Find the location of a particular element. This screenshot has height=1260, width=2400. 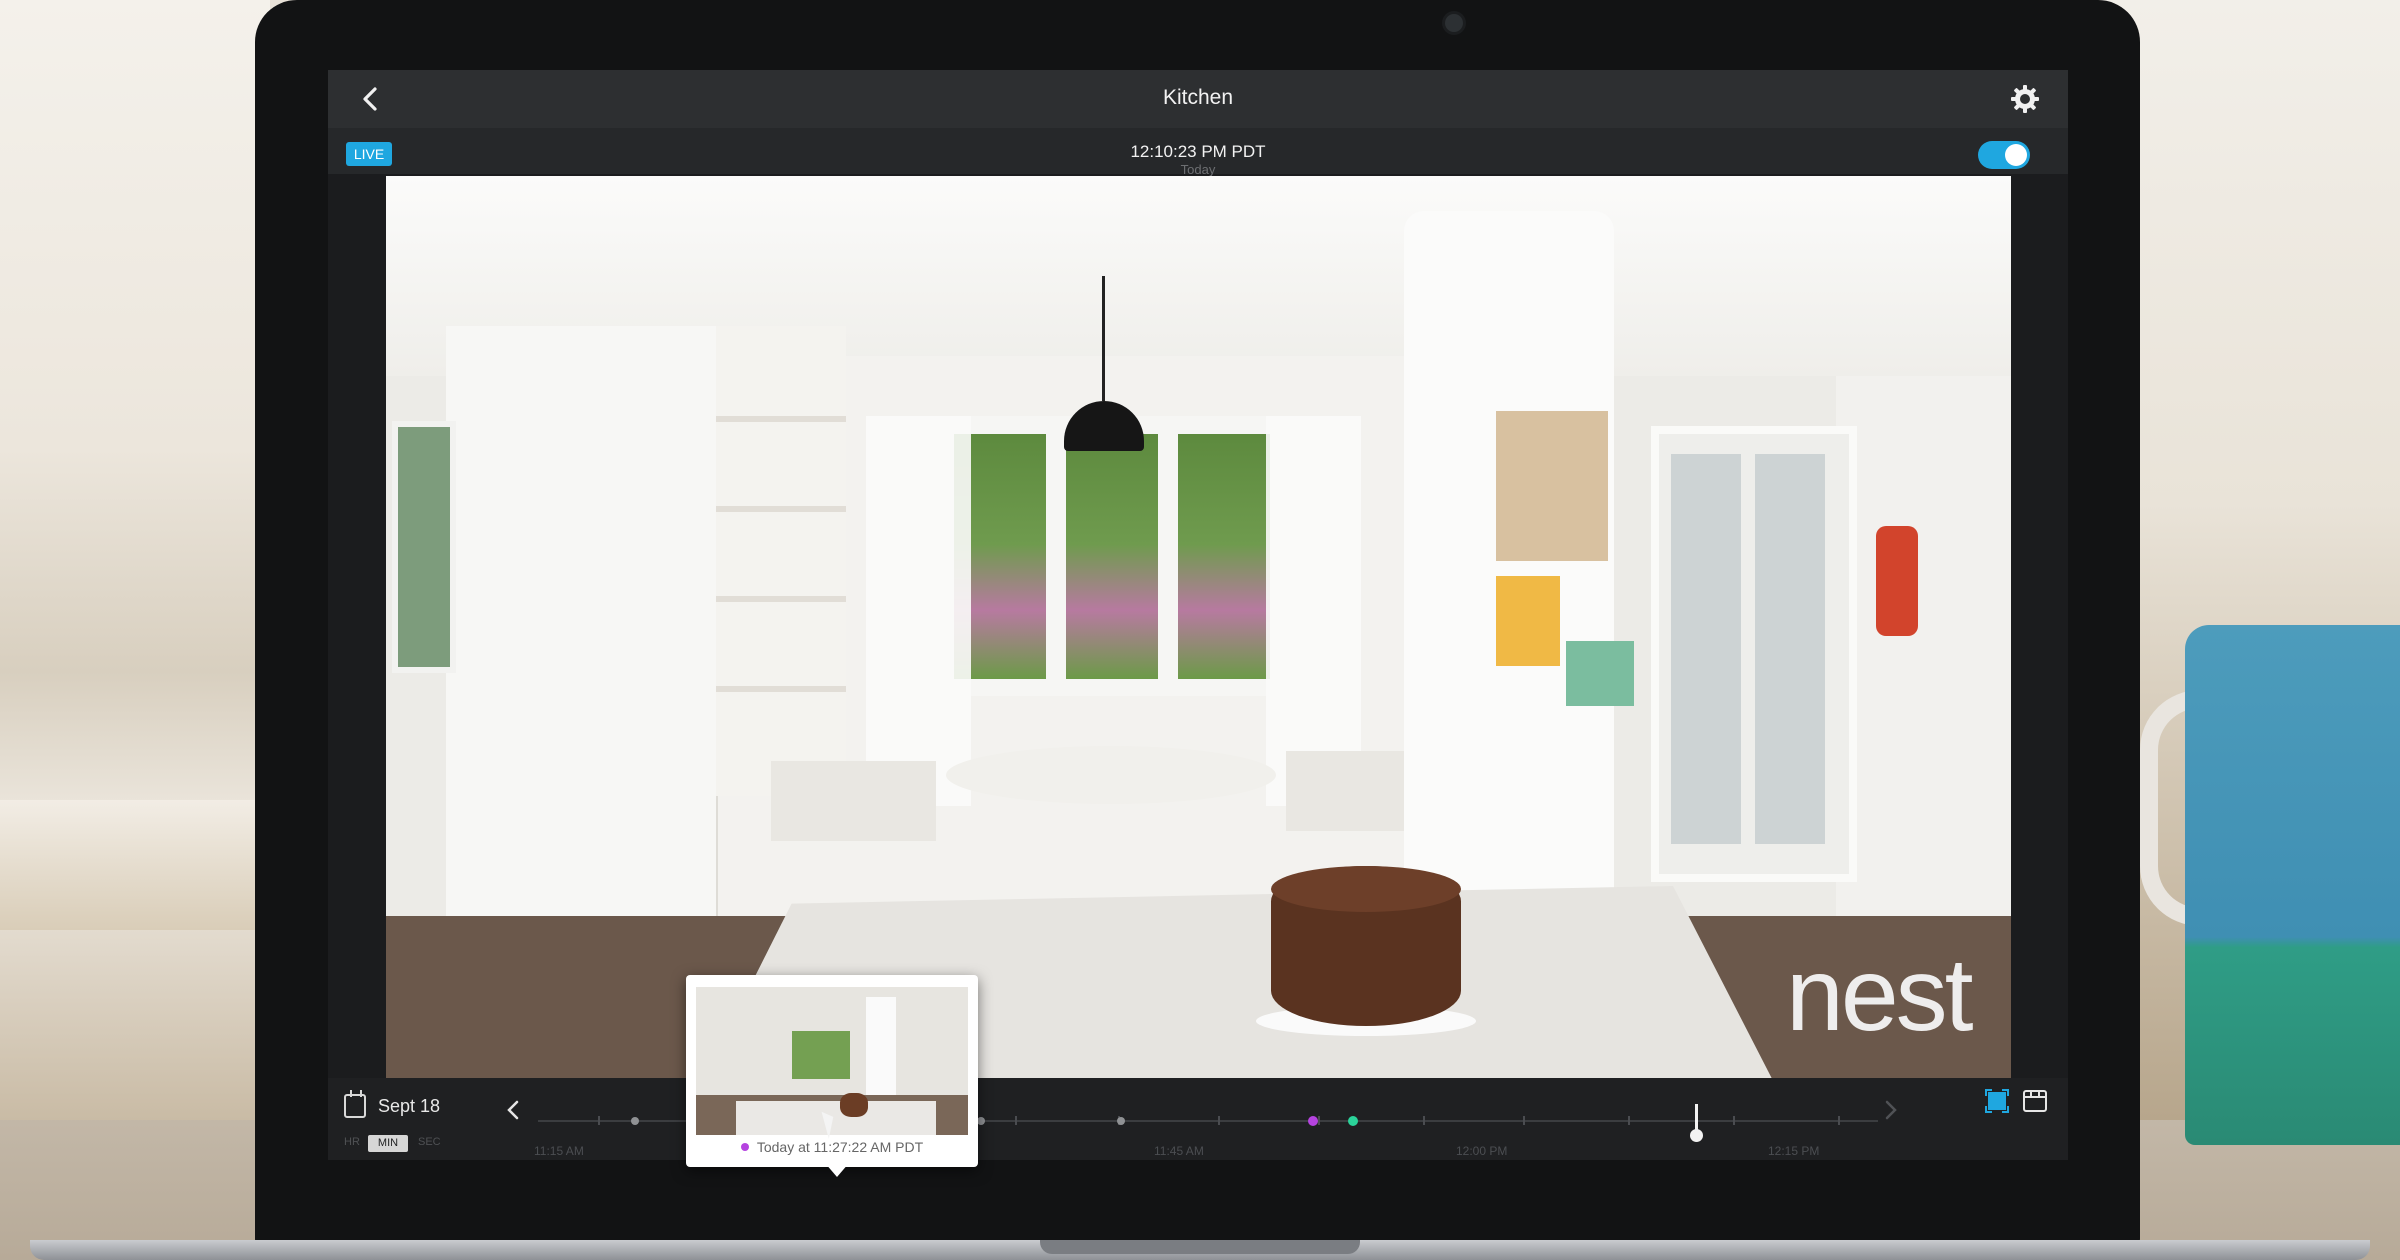

scene-cabinets is located at coordinates (582, 636).